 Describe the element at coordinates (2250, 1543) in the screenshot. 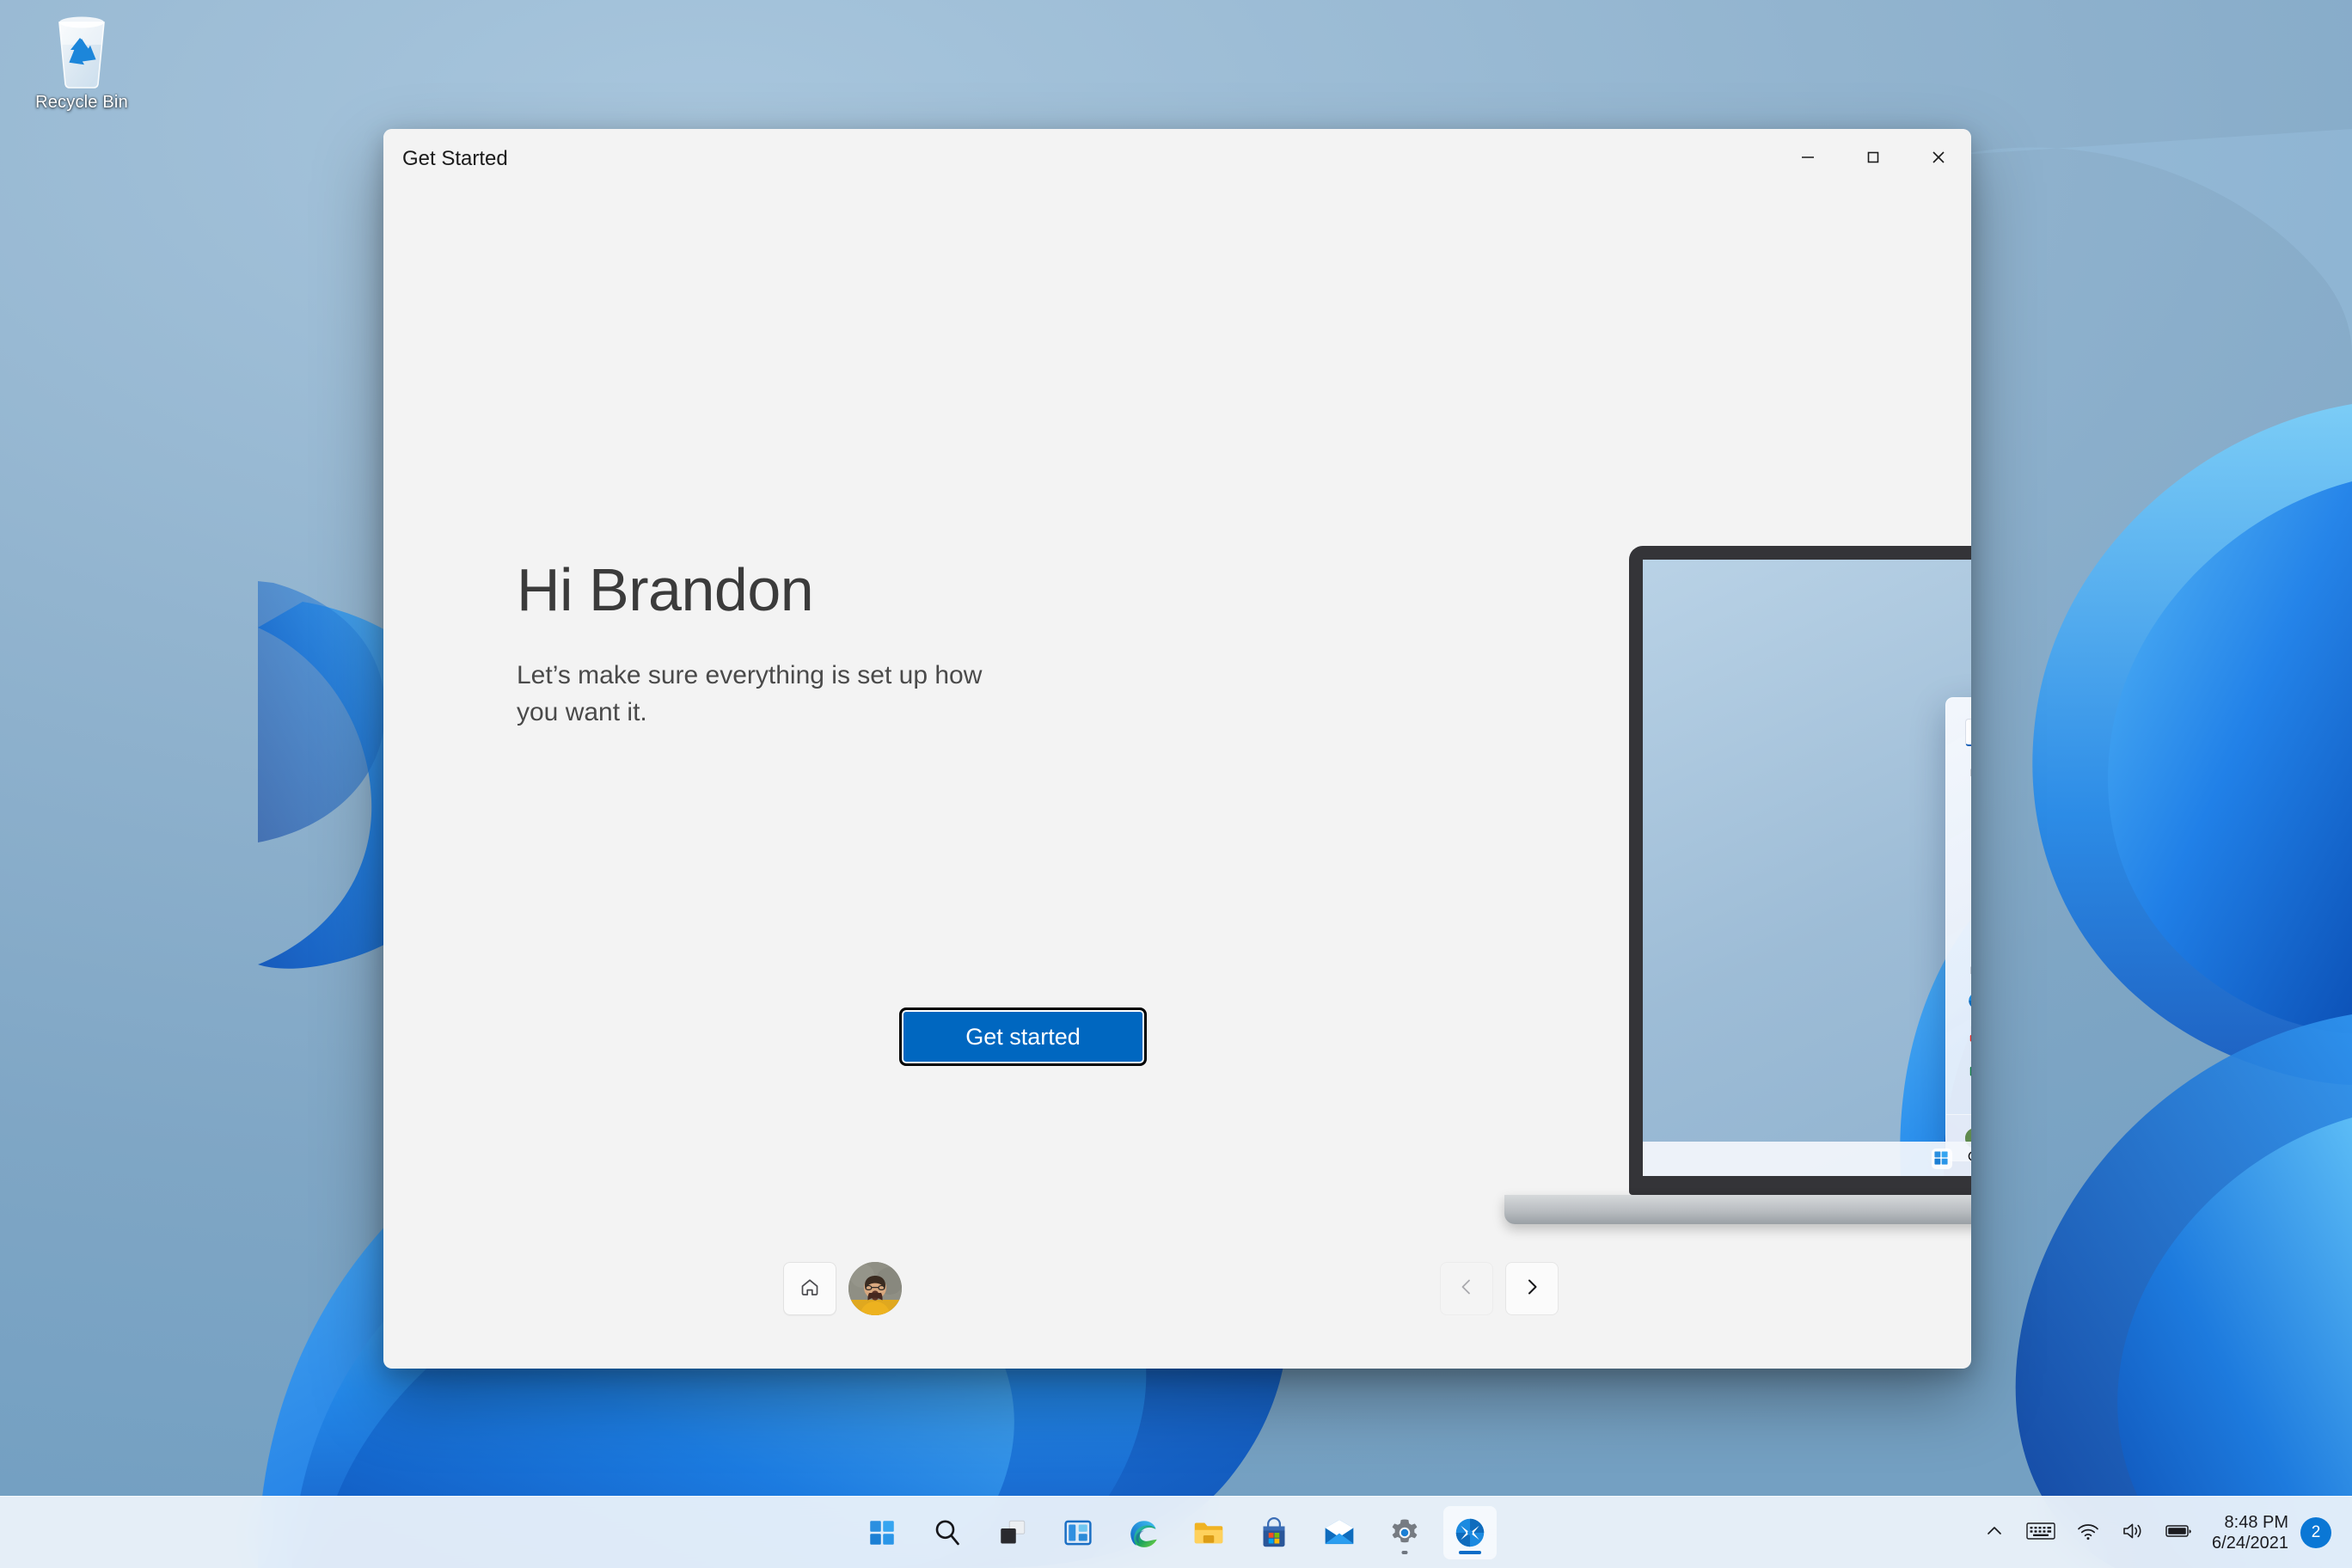

I see `tray-date: 6/24/2021` at that location.